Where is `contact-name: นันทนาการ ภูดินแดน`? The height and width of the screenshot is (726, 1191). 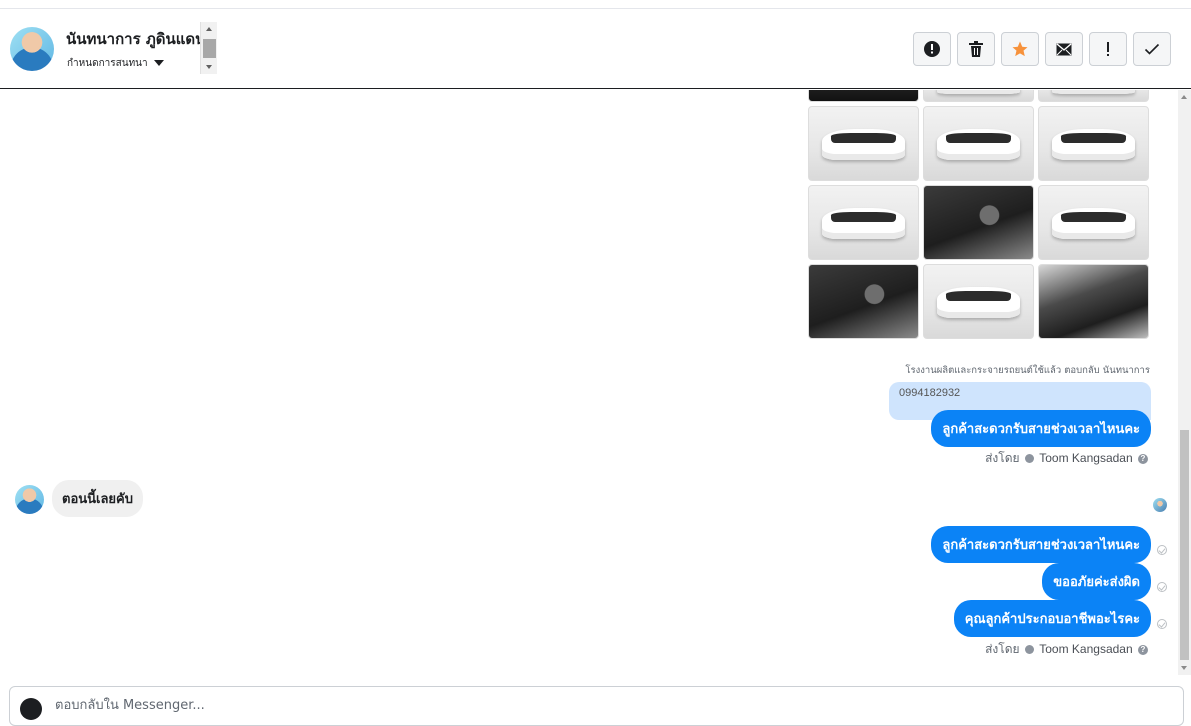
contact-name: นันทนาการ ภูดินแดน is located at coordinates (135, 39).